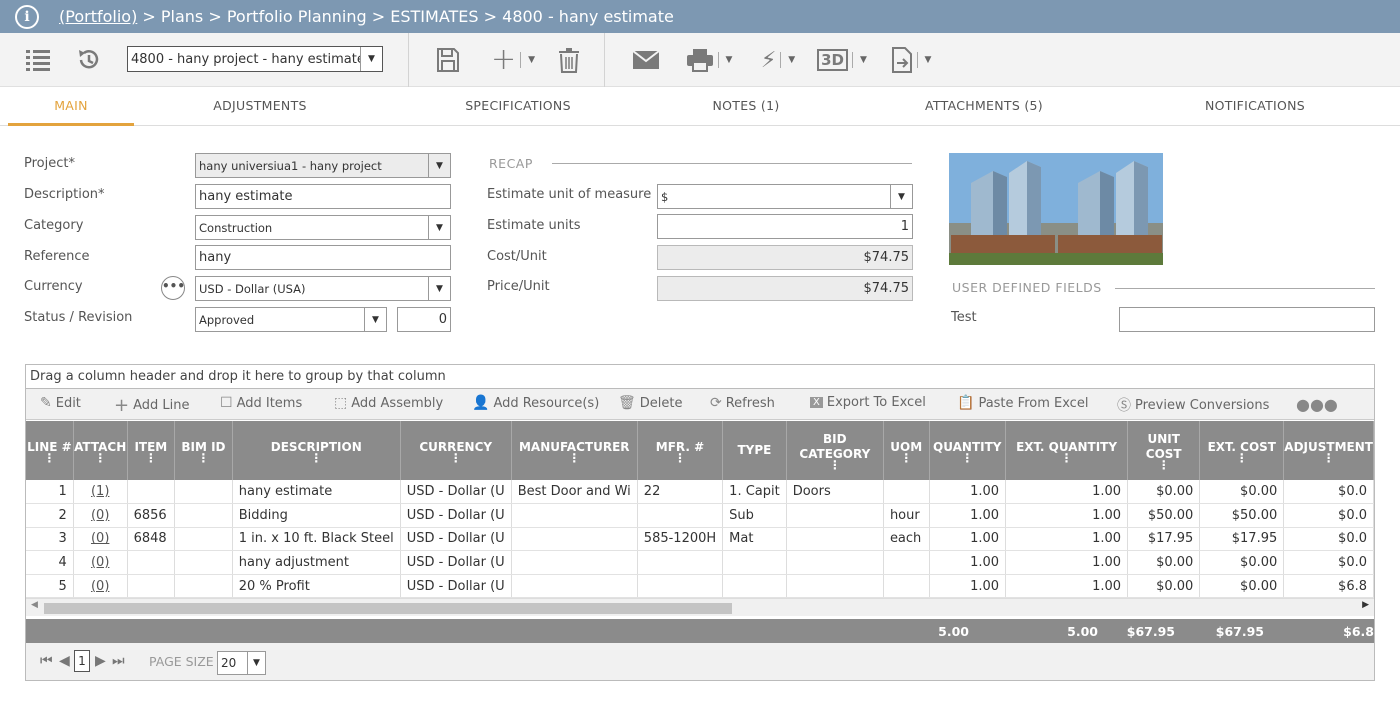  I want to click on print-icon: ▼, so click(709, 60).